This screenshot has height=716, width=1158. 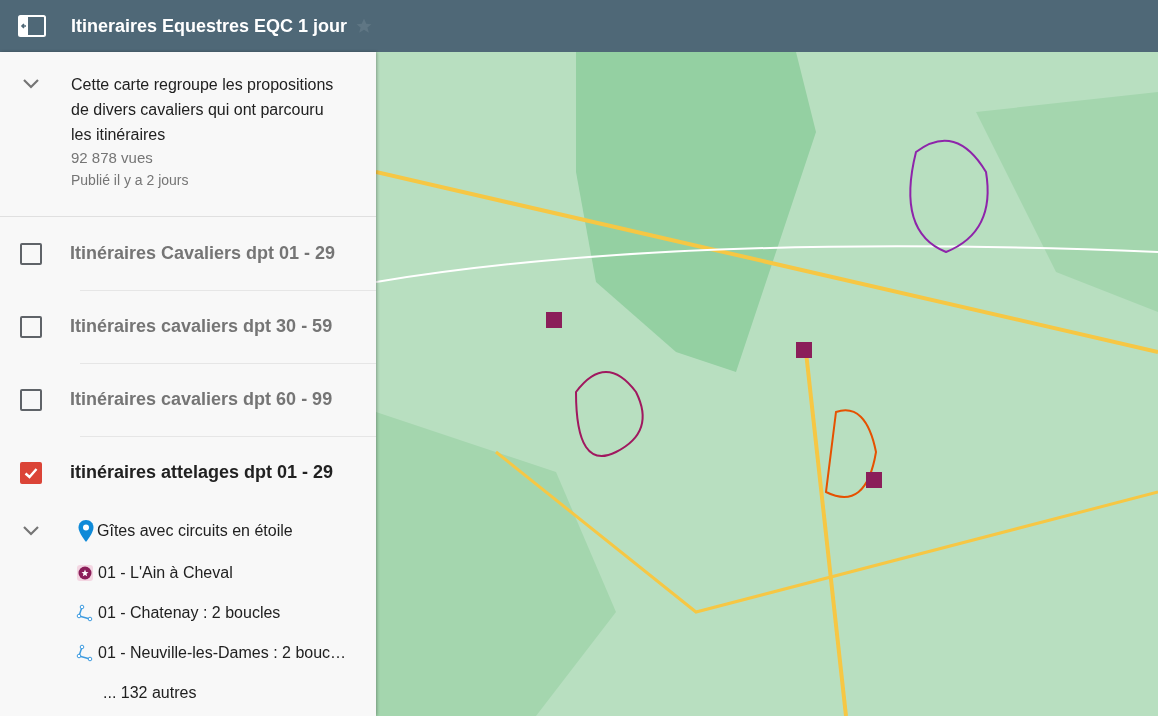 What do you see at coordinates (165, 573) in the screenshot?
I see `feature-item: 01 - L'Ain à Cheval` at bounding box center [165, 573].